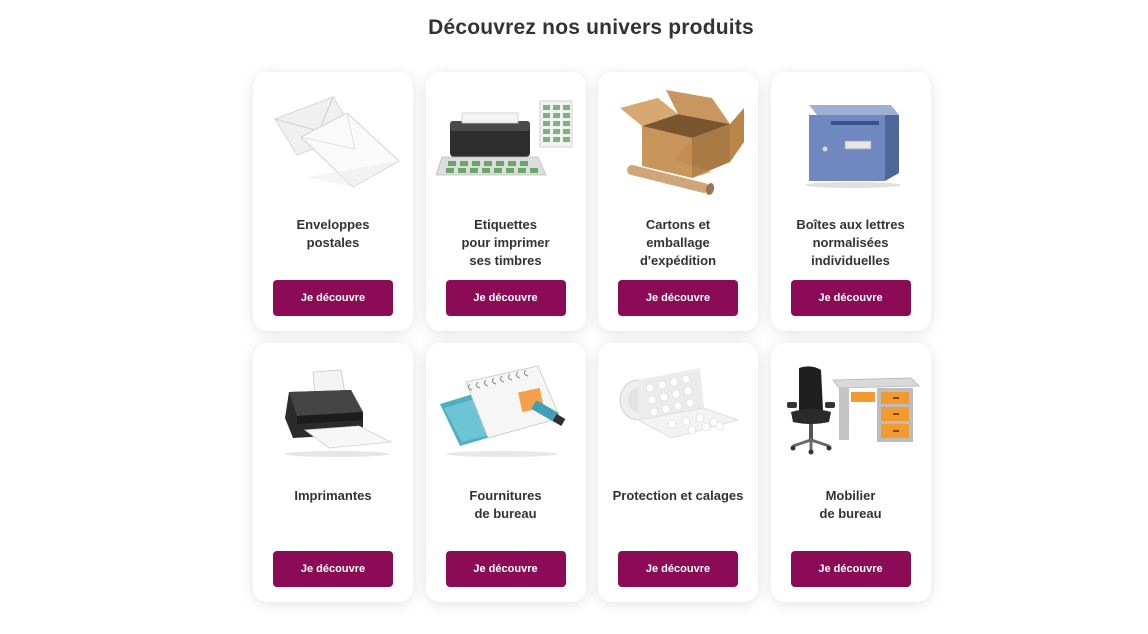 This screenshot has height=634, width=1148. I want to click on product-card-protection: Protection et calages Je découvre, so click(678, 472).